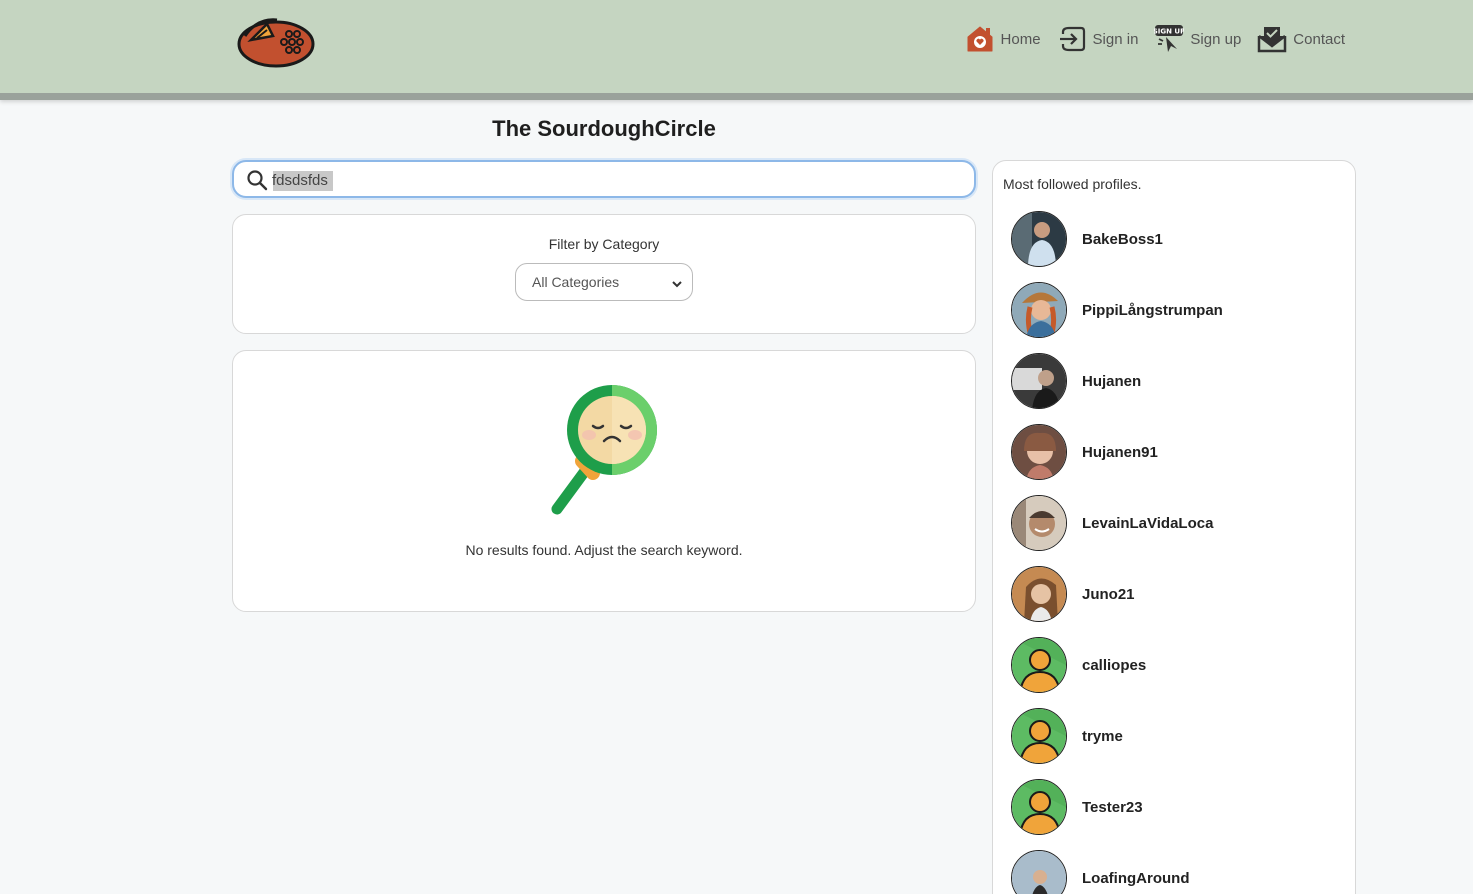  Describe the element at coordinates (1148, 523) in the screenshot. I see `profile-name: LevainLaVidaLoca` at that location.